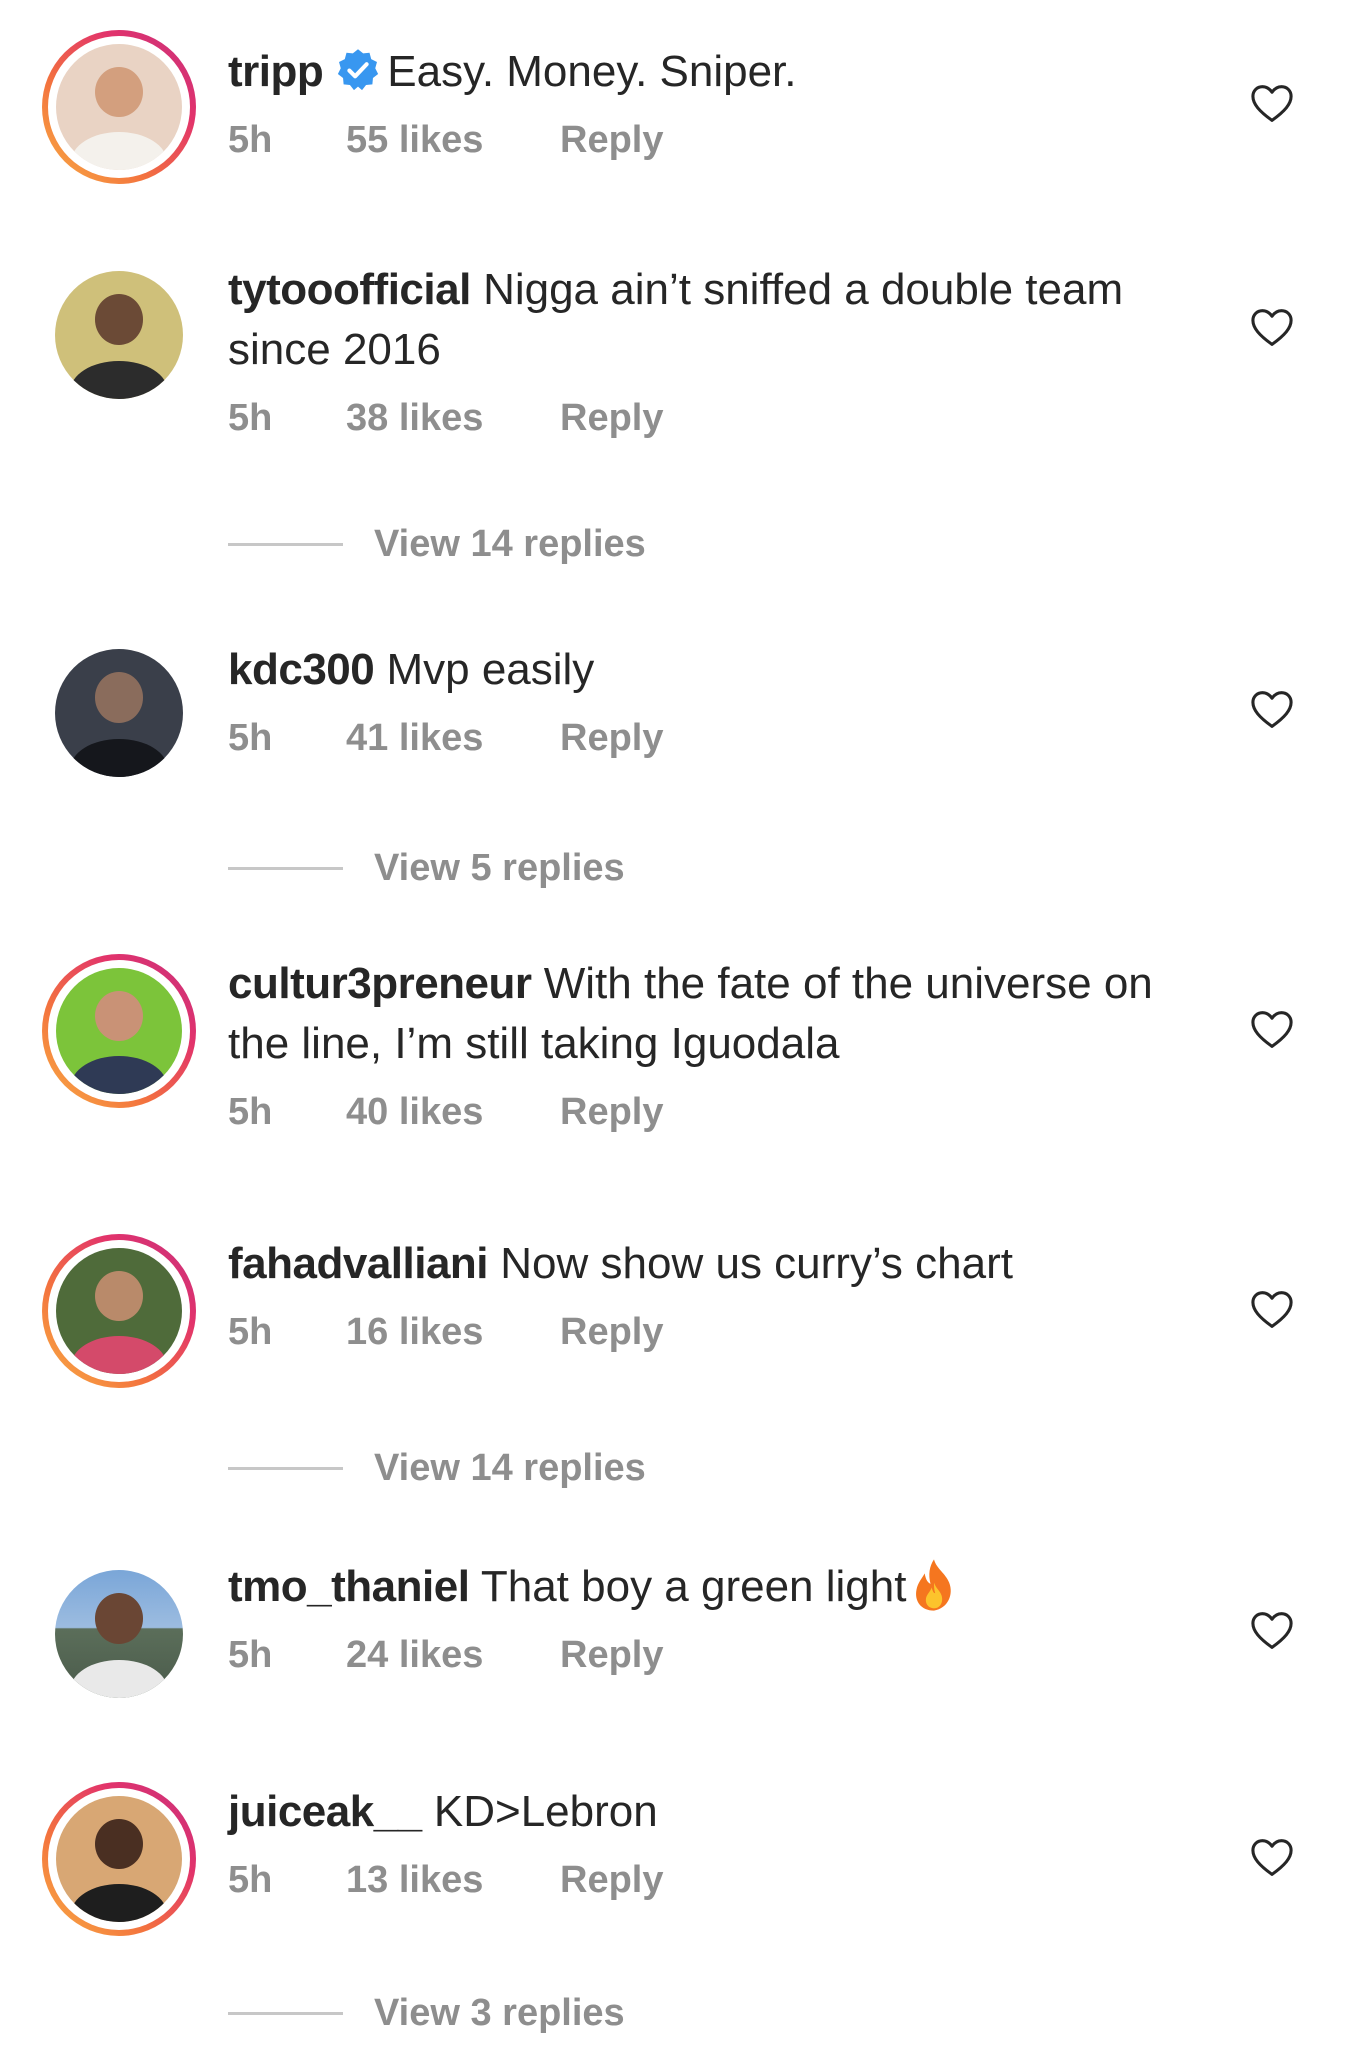  Describe the element at coordinates (708, 1880) in the screenshot. I see `comment-meta: 5h 13 likes Reply` at that location.